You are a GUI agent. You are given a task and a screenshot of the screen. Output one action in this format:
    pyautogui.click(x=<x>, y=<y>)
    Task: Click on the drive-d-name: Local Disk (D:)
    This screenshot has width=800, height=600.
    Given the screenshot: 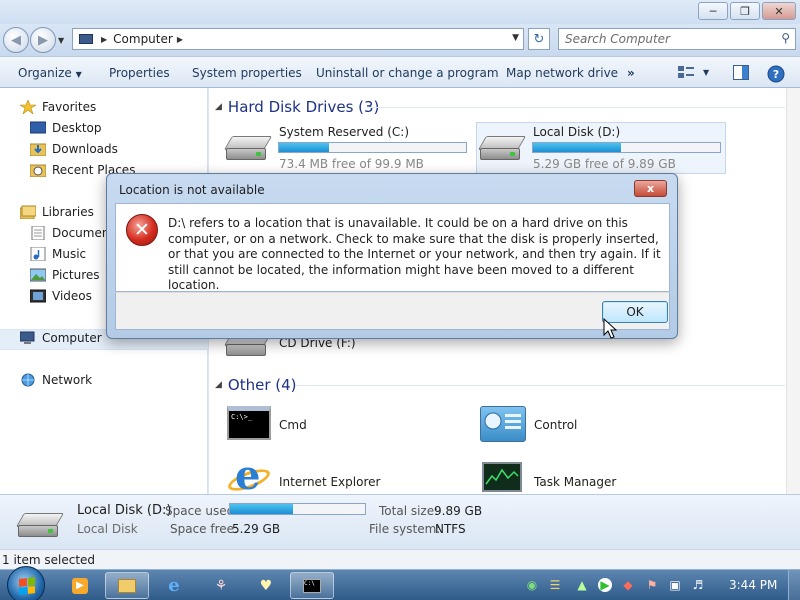 What is the action you would take?
    pyautogui.click(x=577, y=132)
    